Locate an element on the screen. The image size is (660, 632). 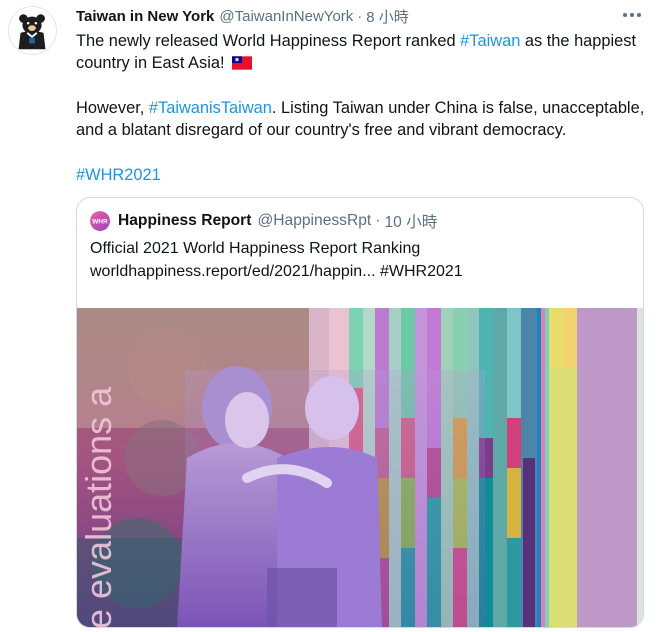
logo-lettering: WHR is located at coordinates (100, 222).